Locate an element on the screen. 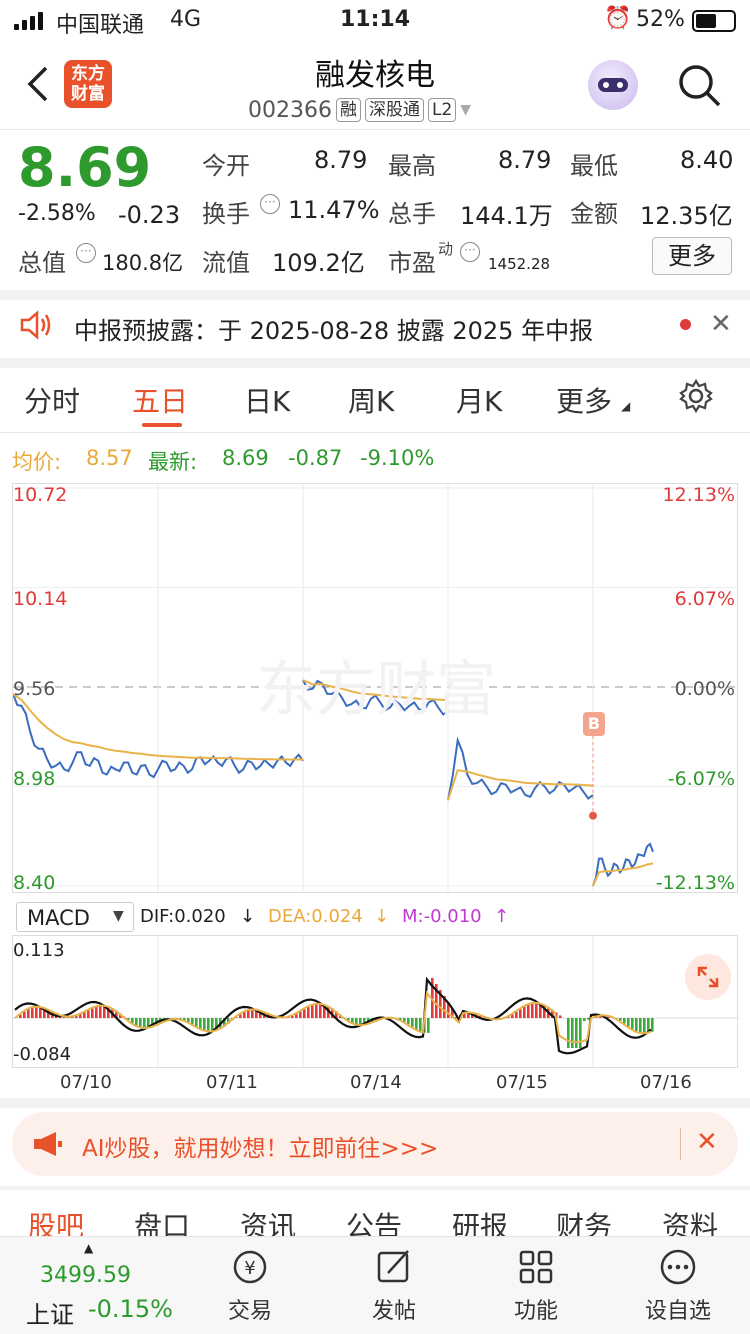 This screenshot has height=1334, width=750. pe-value: 1452.28 is located at coordinates (519, 264).